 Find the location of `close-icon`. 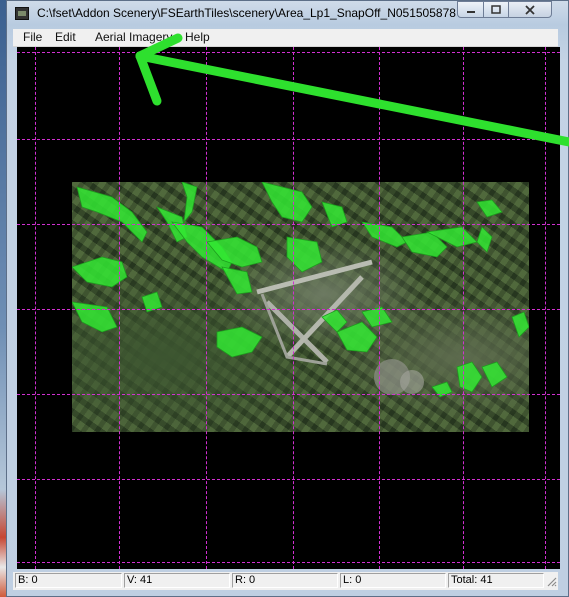

close-icon is located at coordinates (530, 10).